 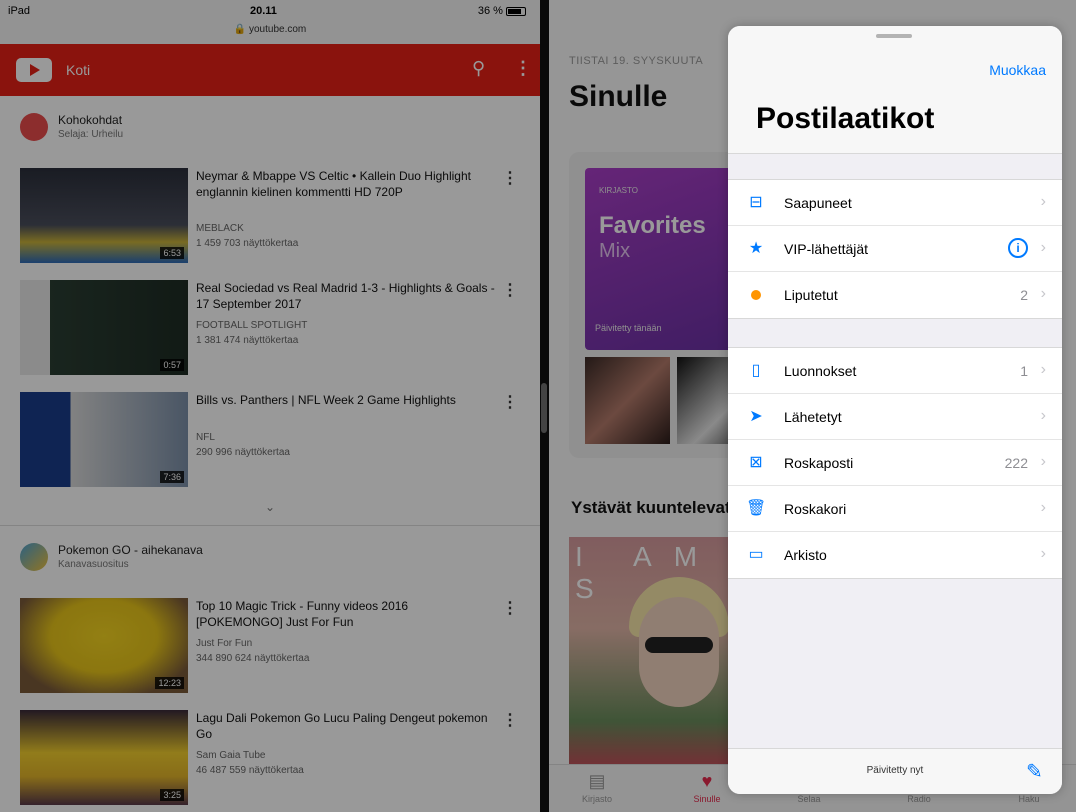 What do you see at coordinates (811, 295) in the screenshot?
I see `mailbox-label: Liputetut` at bounding box center [811, 295].